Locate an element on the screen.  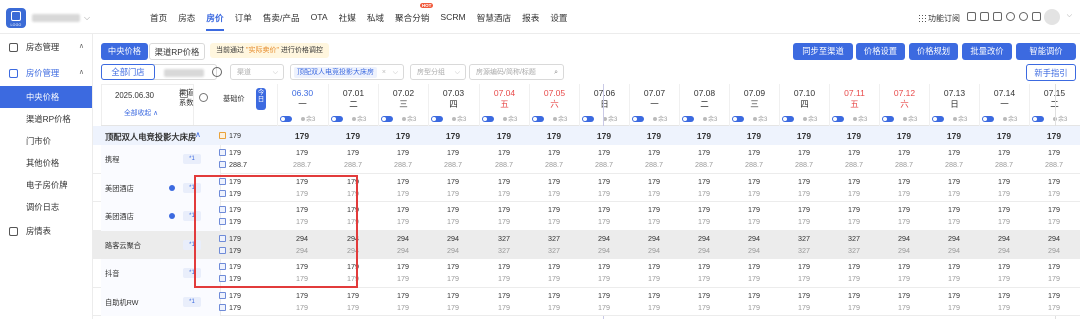
store-option-redacted is located at coordinates (184, 73).